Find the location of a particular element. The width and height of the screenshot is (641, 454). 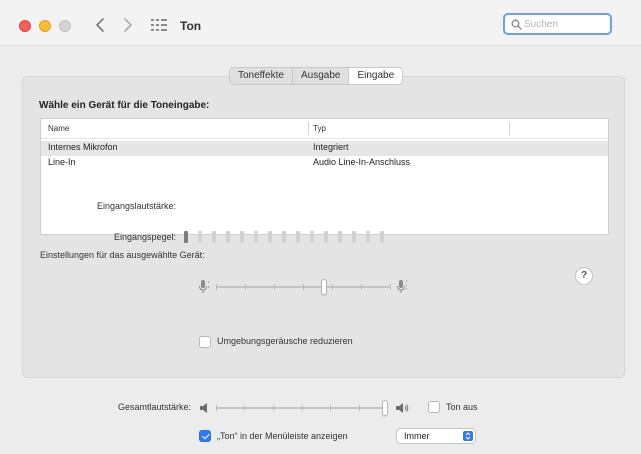

speaker-loud-icon is located at coordinates (402, 408).